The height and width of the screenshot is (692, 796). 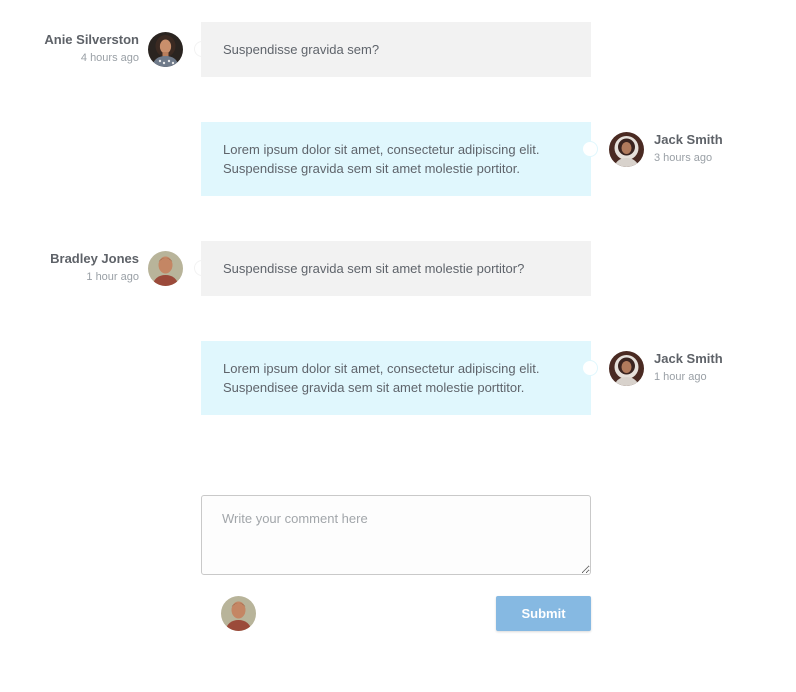 What do you see at coordinates (688, 367) in the screenshot?
I see `message-author-block: Jack Smith 1 hour ago` at bounding box center [688, 367].